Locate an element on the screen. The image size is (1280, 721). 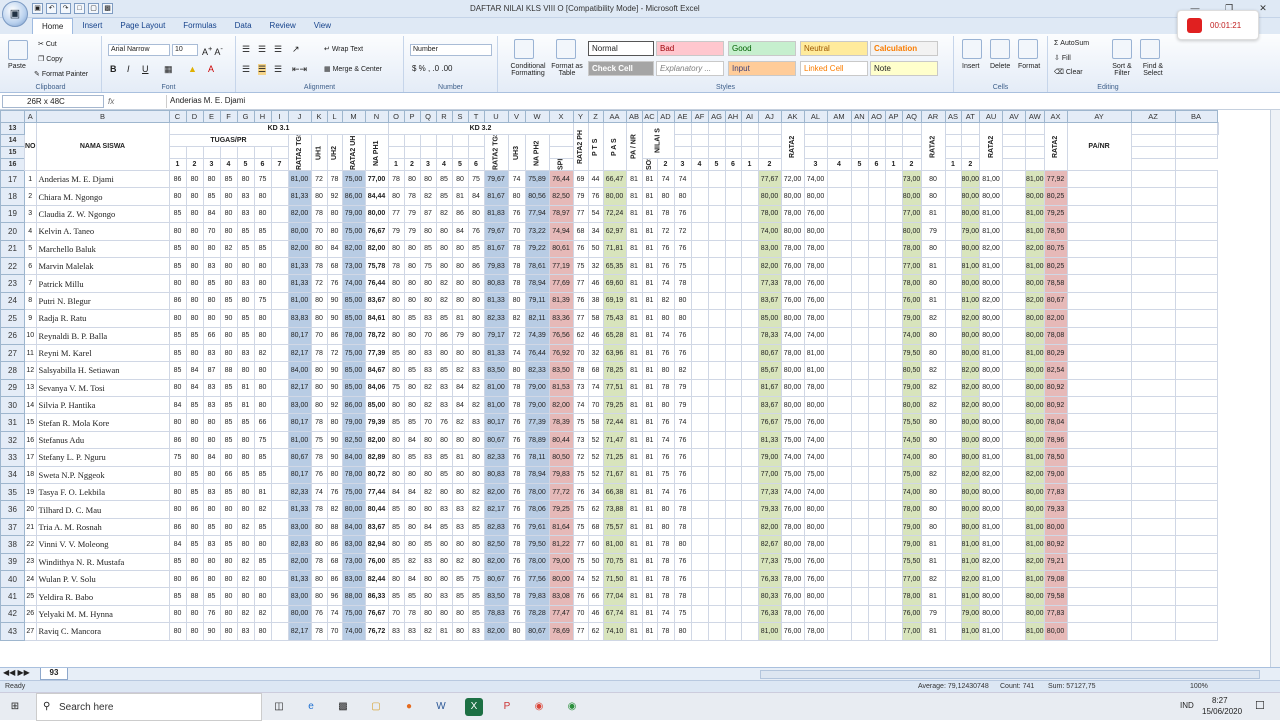
row-header: 30 is located at coordinates (12, 405).